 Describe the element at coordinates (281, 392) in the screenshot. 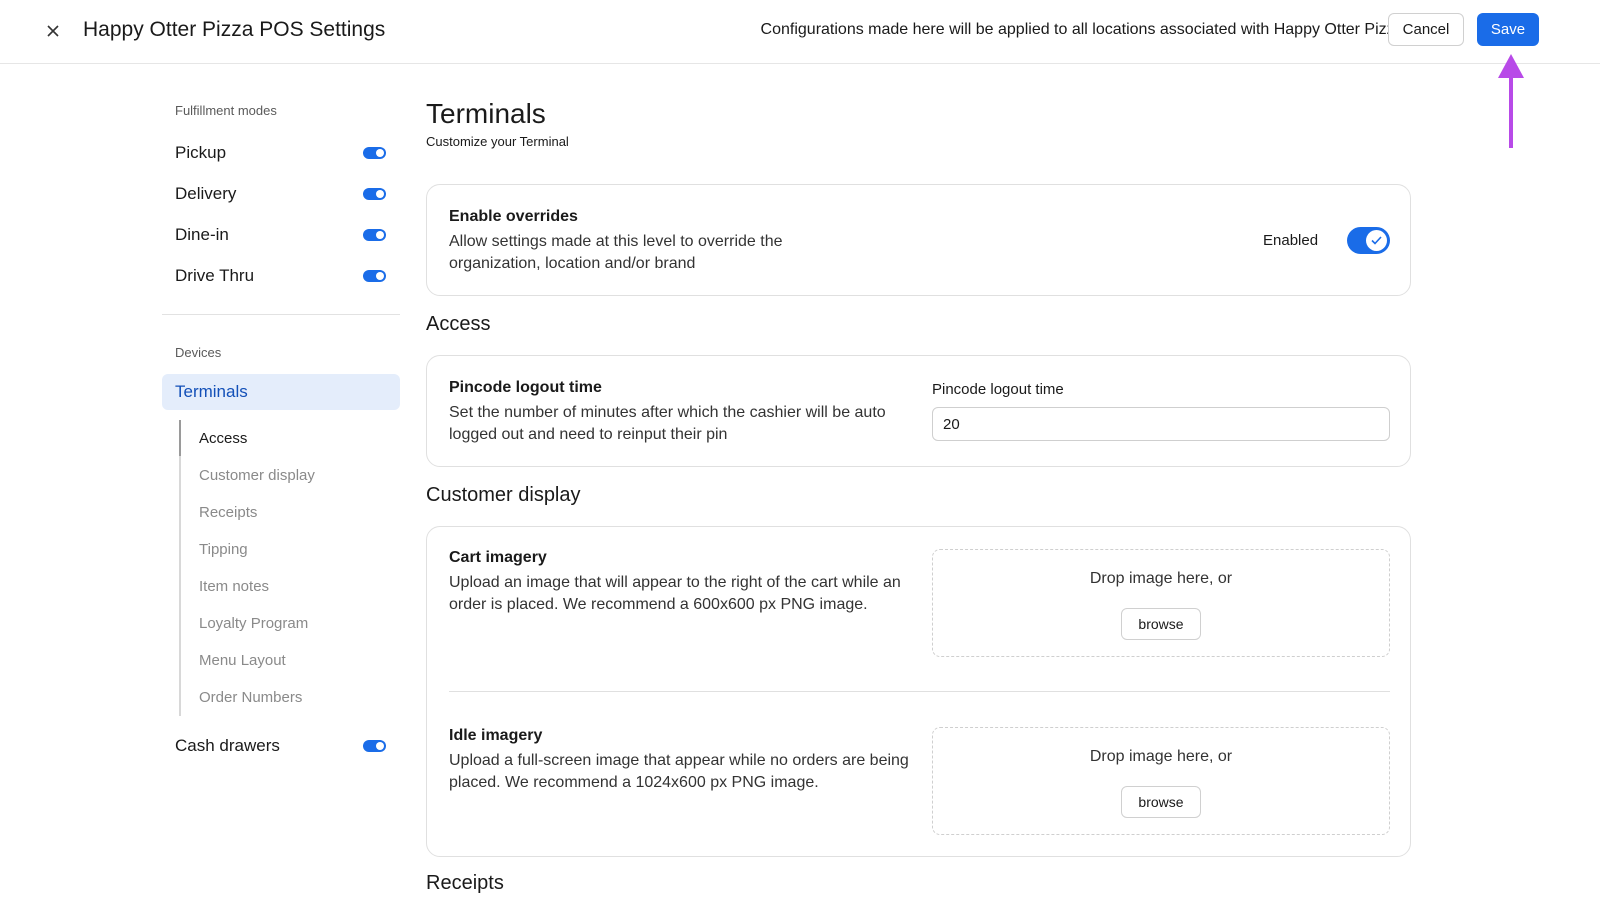

I see `sidebar-item-terminals: Terminals` at that location.